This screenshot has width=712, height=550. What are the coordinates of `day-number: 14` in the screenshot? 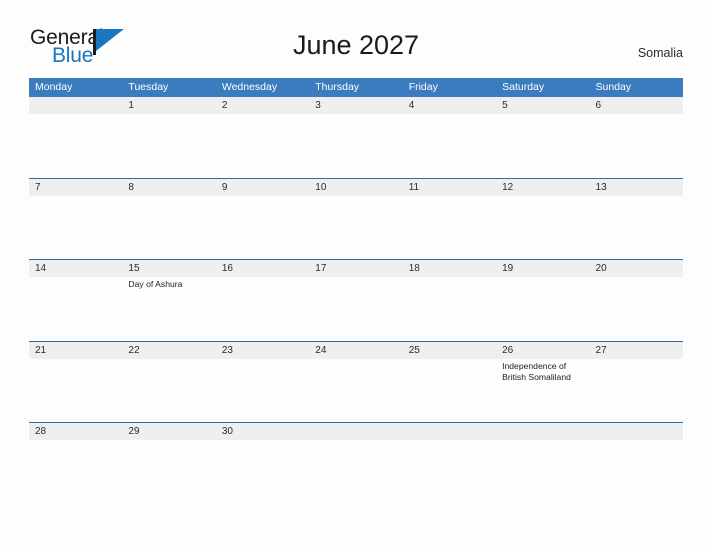 It's located at (41, 268).